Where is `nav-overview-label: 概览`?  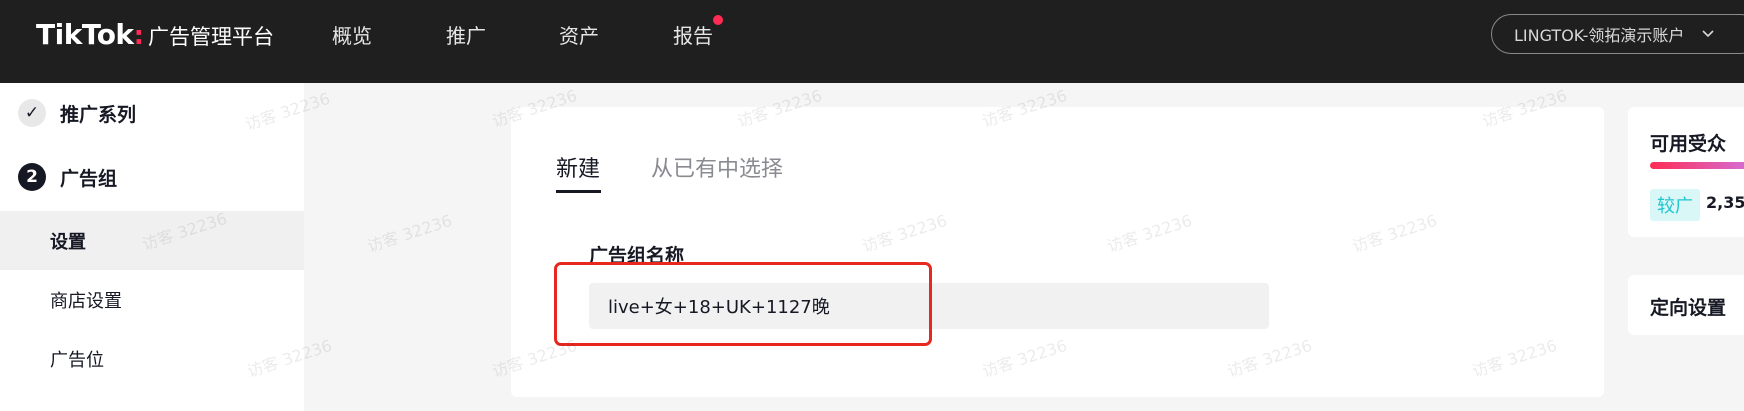 nav-overview-label: 概览 is located at coordinates (352, 36).